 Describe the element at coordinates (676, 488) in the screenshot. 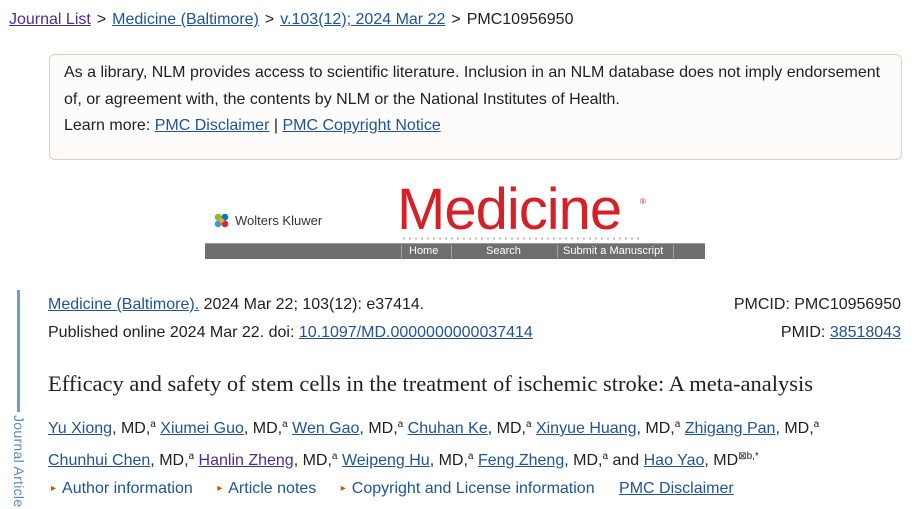

I see `pmc-disclaimer-bottom-link: PMC Disclaimer` at that location.